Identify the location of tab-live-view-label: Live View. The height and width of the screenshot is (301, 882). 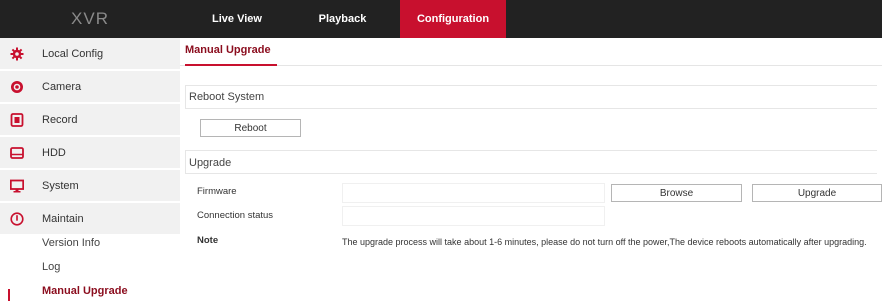
(237, 19).